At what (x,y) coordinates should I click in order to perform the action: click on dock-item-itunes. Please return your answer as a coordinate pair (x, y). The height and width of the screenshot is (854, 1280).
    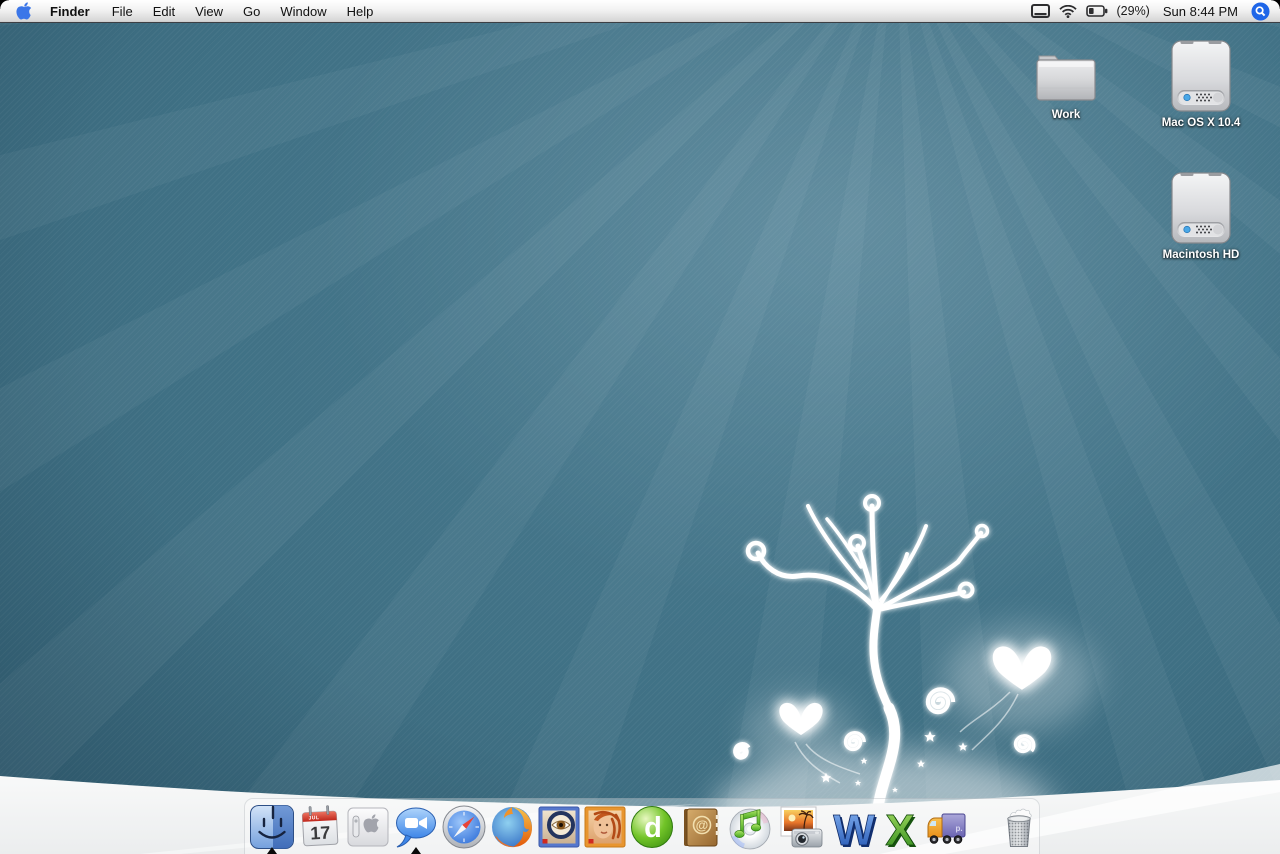
    Looking at the image, I should click on (750, 827).